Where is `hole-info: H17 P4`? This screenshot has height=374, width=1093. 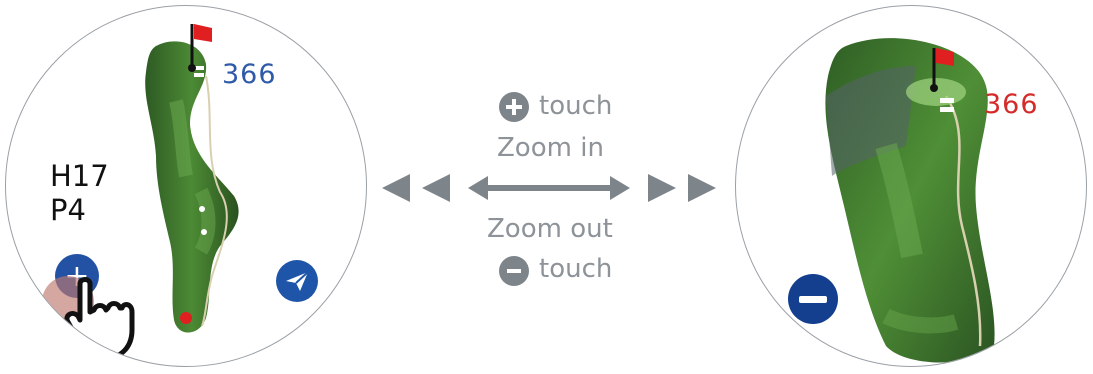
hole-info: H17 P4 is located at coordinates (79, 193).